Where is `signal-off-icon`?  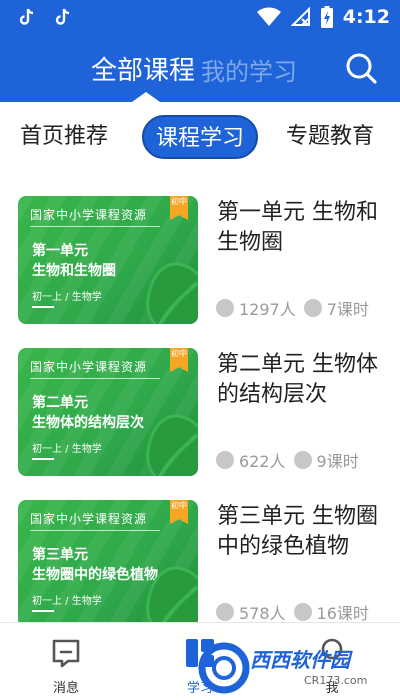
signal-off-icon is located at coordinates (300, 16).